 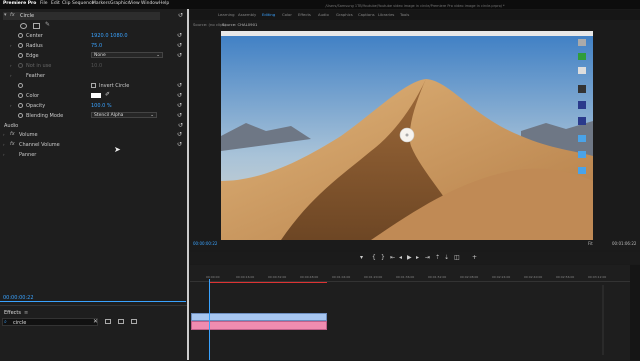 What do you see at coordinates (47, 24) in the screenshot?
I see `pen-mask-icon: ✎` at bounding box center [47, 24].